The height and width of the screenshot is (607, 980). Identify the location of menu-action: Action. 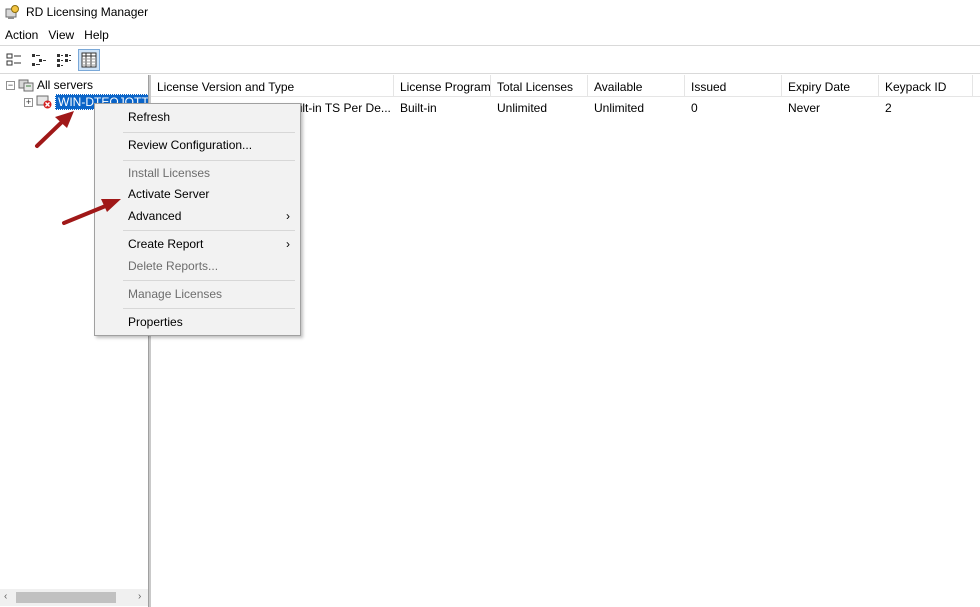
(21, 35).